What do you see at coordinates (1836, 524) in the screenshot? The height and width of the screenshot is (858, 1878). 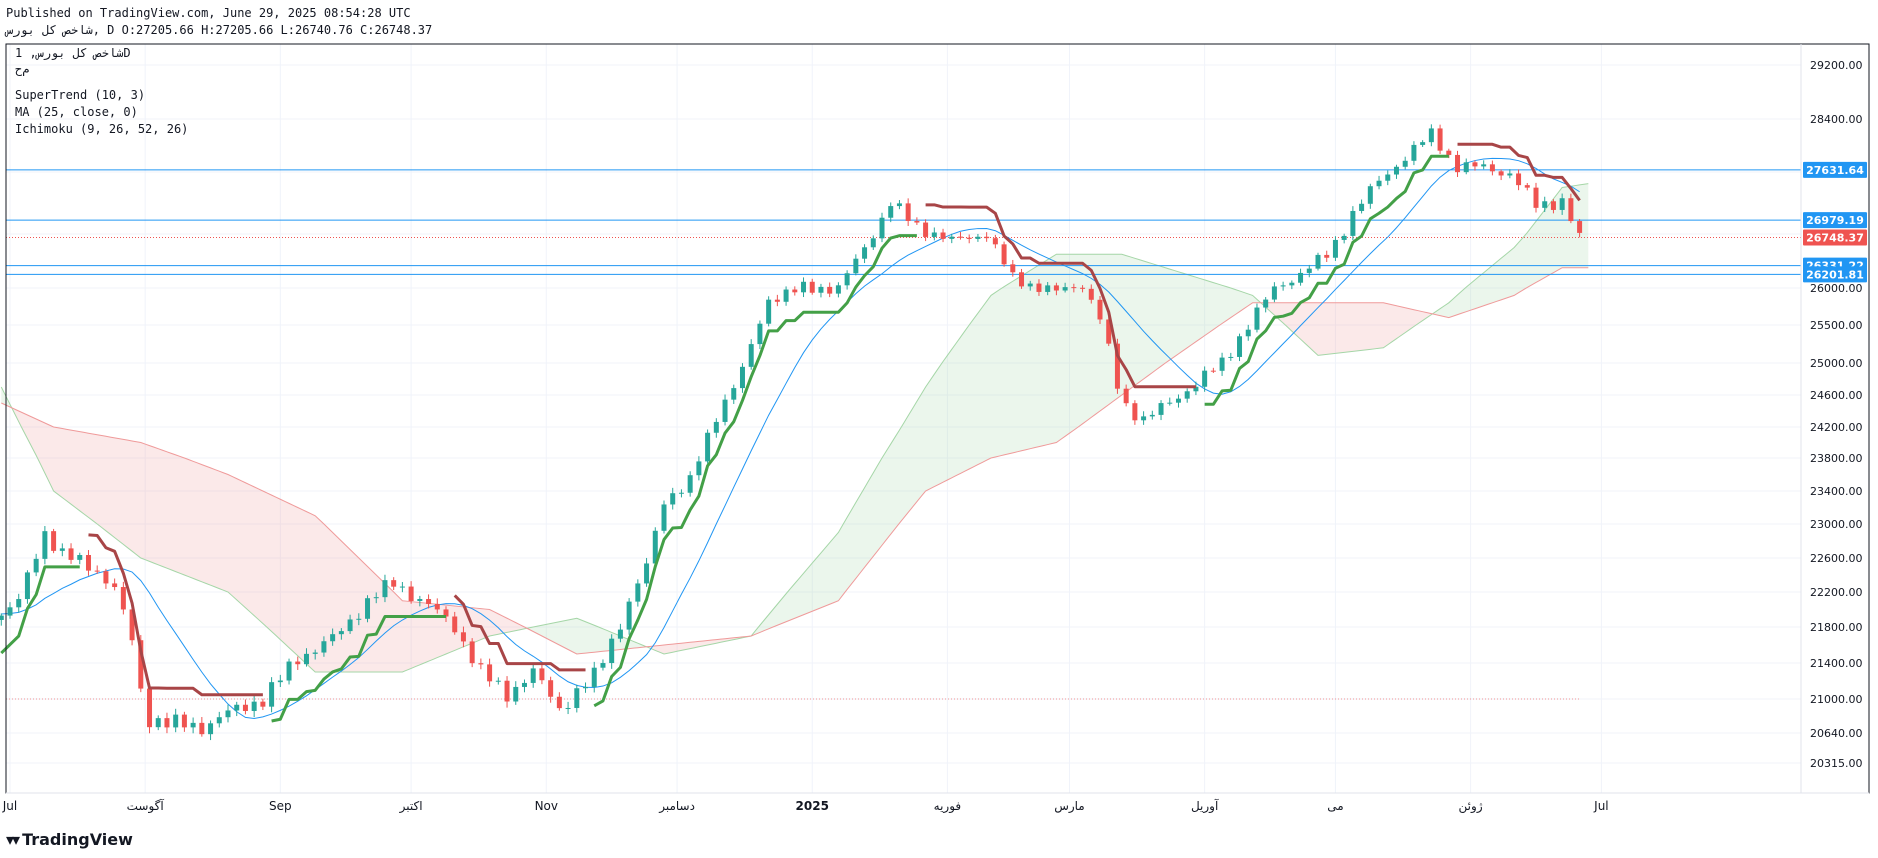 I see `y-tick-label: 23000.00` at bounding box center [1836, 524].